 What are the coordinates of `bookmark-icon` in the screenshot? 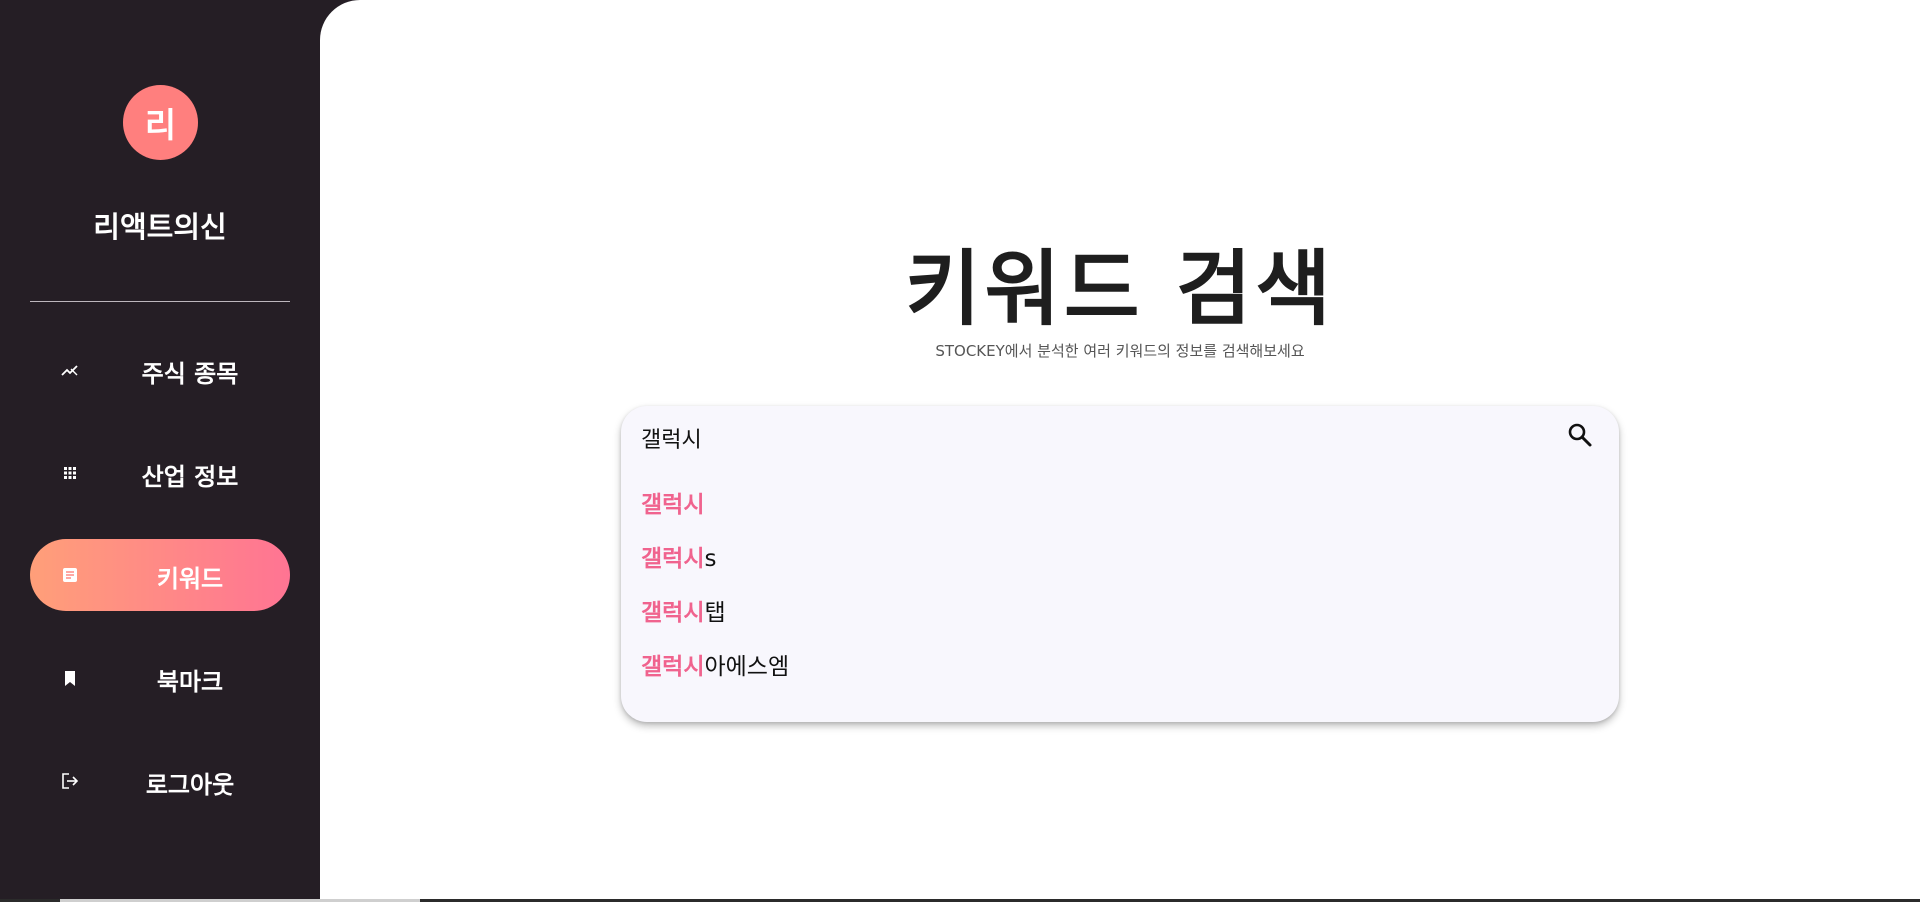 It's located at (70, 678).